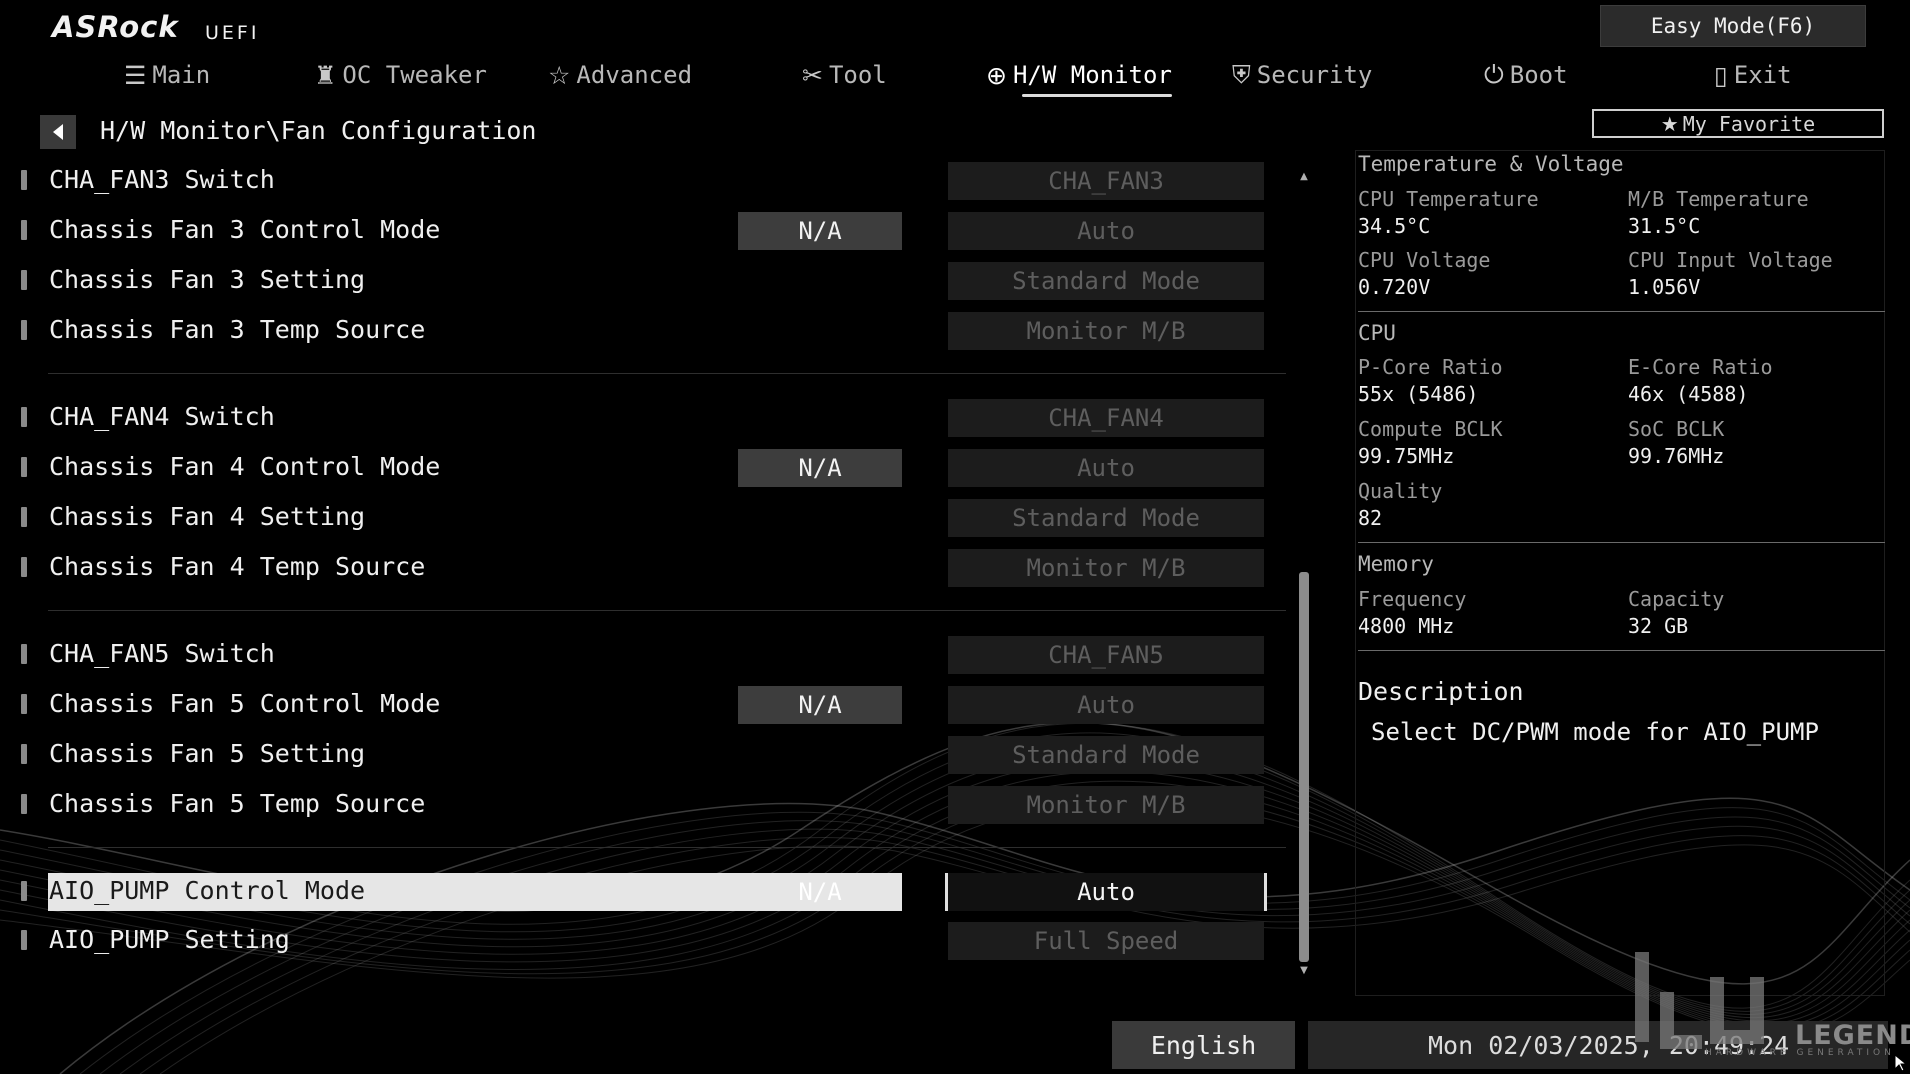 Image resolution: width=1910 pixels, height=1074 pixels. What do you see at coordinates (207, 753) in the screenshot?
I see `setting-label: Chassis Fan 5 Setting` at bounding box center [207, 753].